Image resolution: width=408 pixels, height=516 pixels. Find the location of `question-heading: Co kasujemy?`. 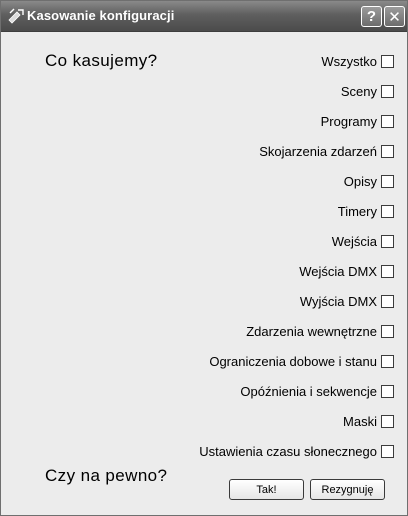

question-heading: Co kasujemy? is located at coordinates (101, 60).